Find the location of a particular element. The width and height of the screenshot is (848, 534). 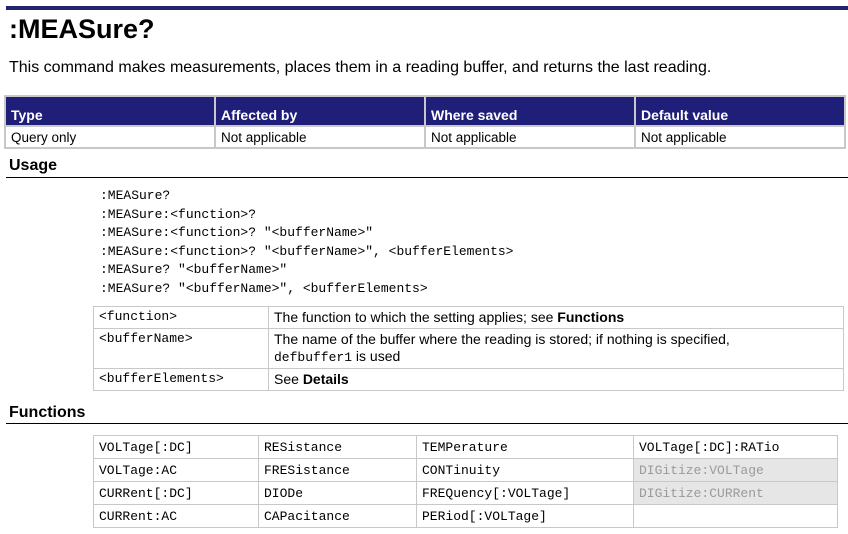

param-name-buffer-elements: <bufferElements> is located at coordinates (181, 379).